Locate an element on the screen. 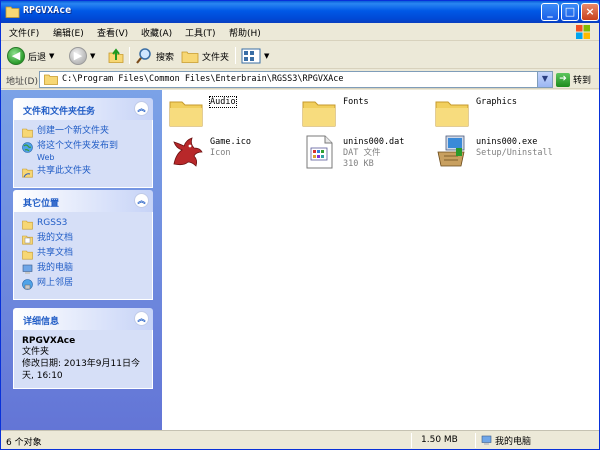  my-documents-icon is located at coordinates (27, 240).